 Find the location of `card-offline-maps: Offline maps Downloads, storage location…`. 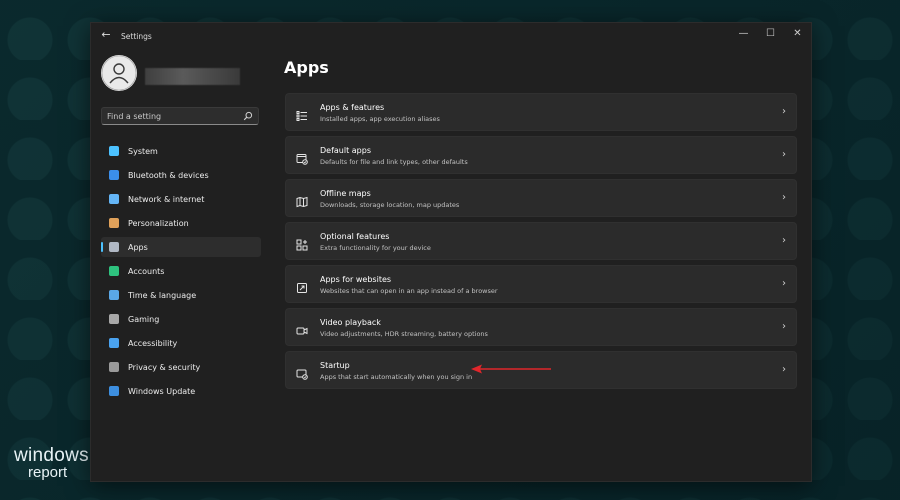

card-offline-maps: Offline maps Downloads, storage location… is located at coordinates (541, 198).